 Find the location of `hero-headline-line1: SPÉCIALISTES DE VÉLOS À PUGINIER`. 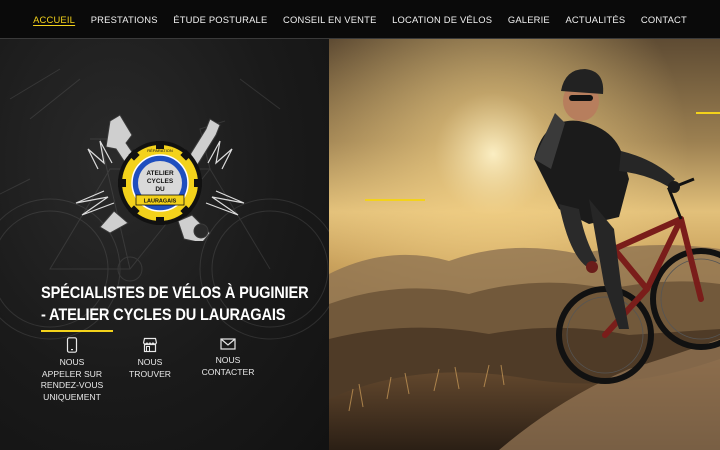

hero-headline-line1: SPÉCIALISTES DE VÉLOS À PUGINIER is located at coordinates (175, 292).